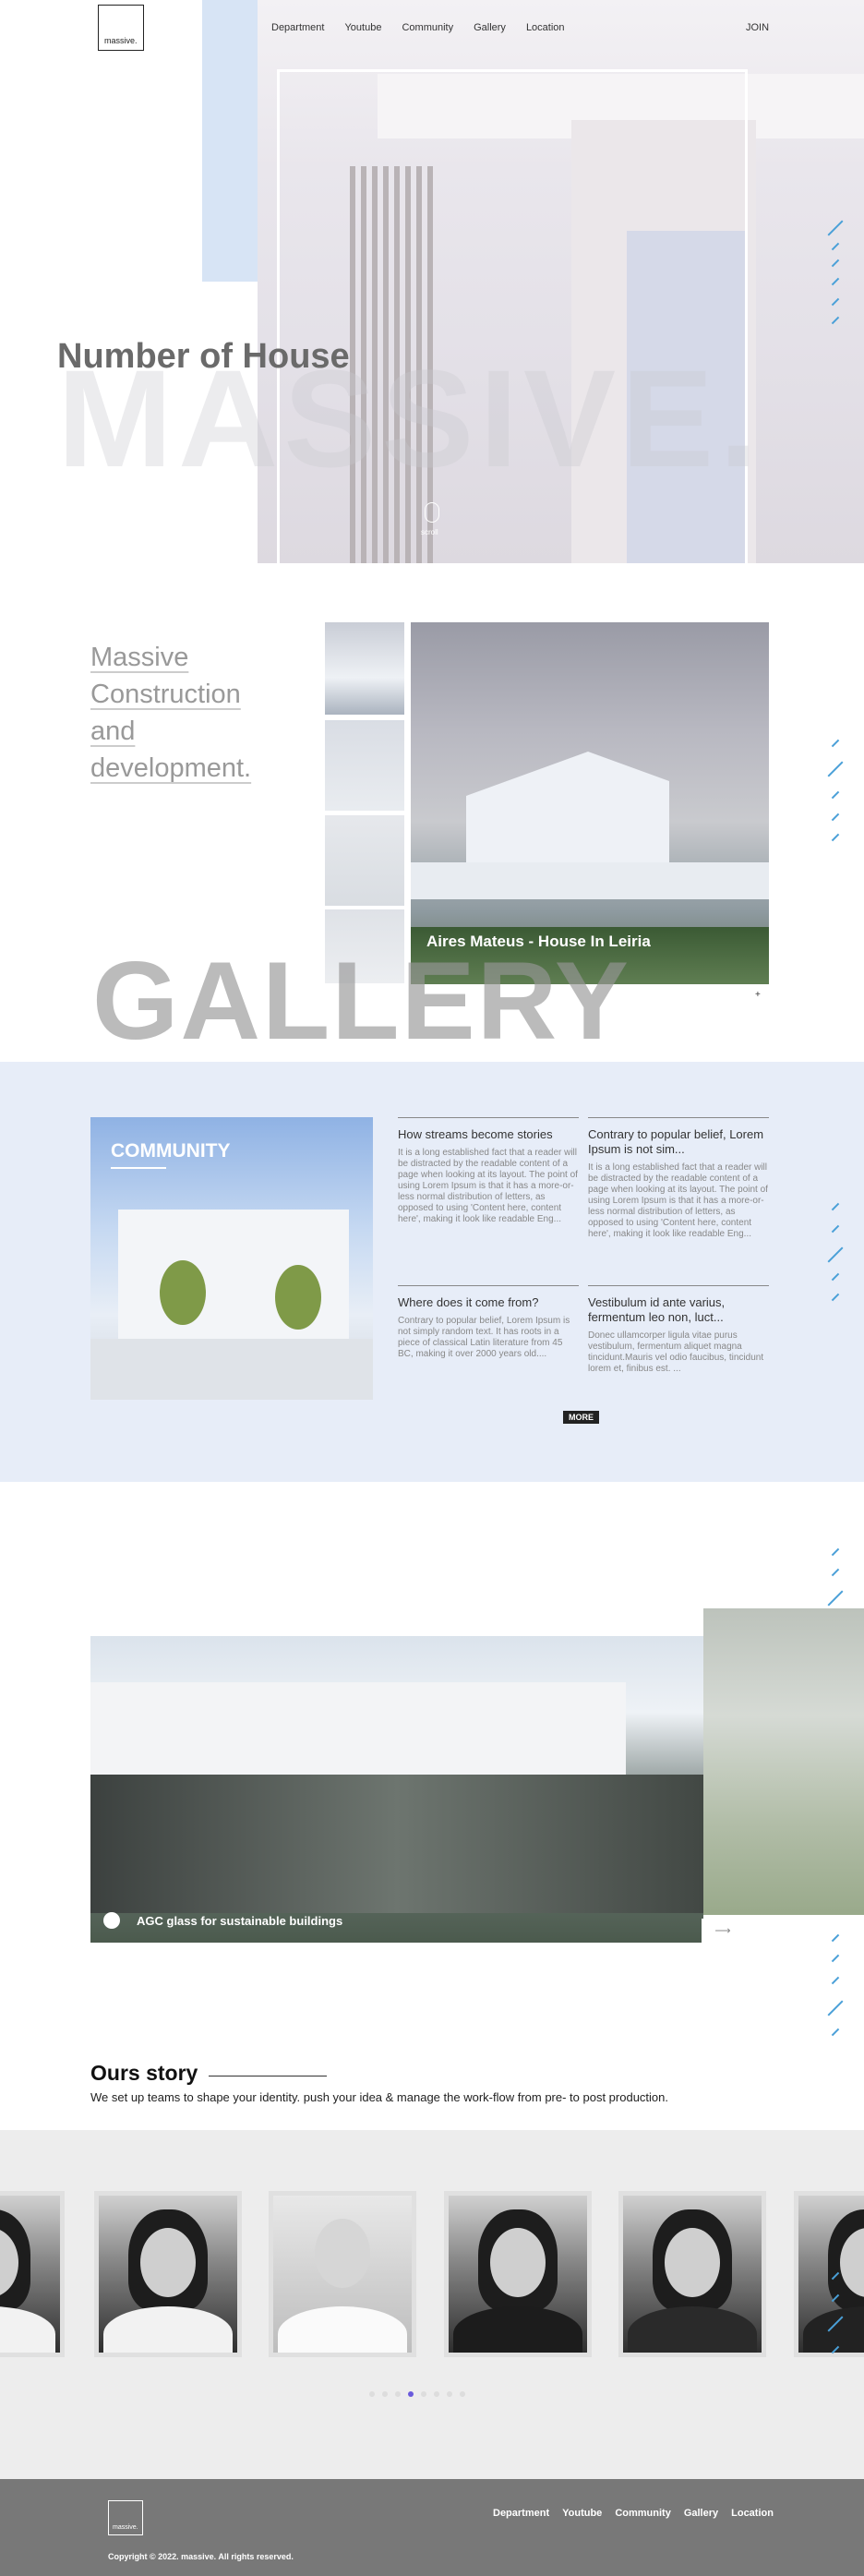  What do you see at coordinates (643, 2513) in the screenshot?
I see `footer-nav-community: Community` at bounding box center [643, 2513].